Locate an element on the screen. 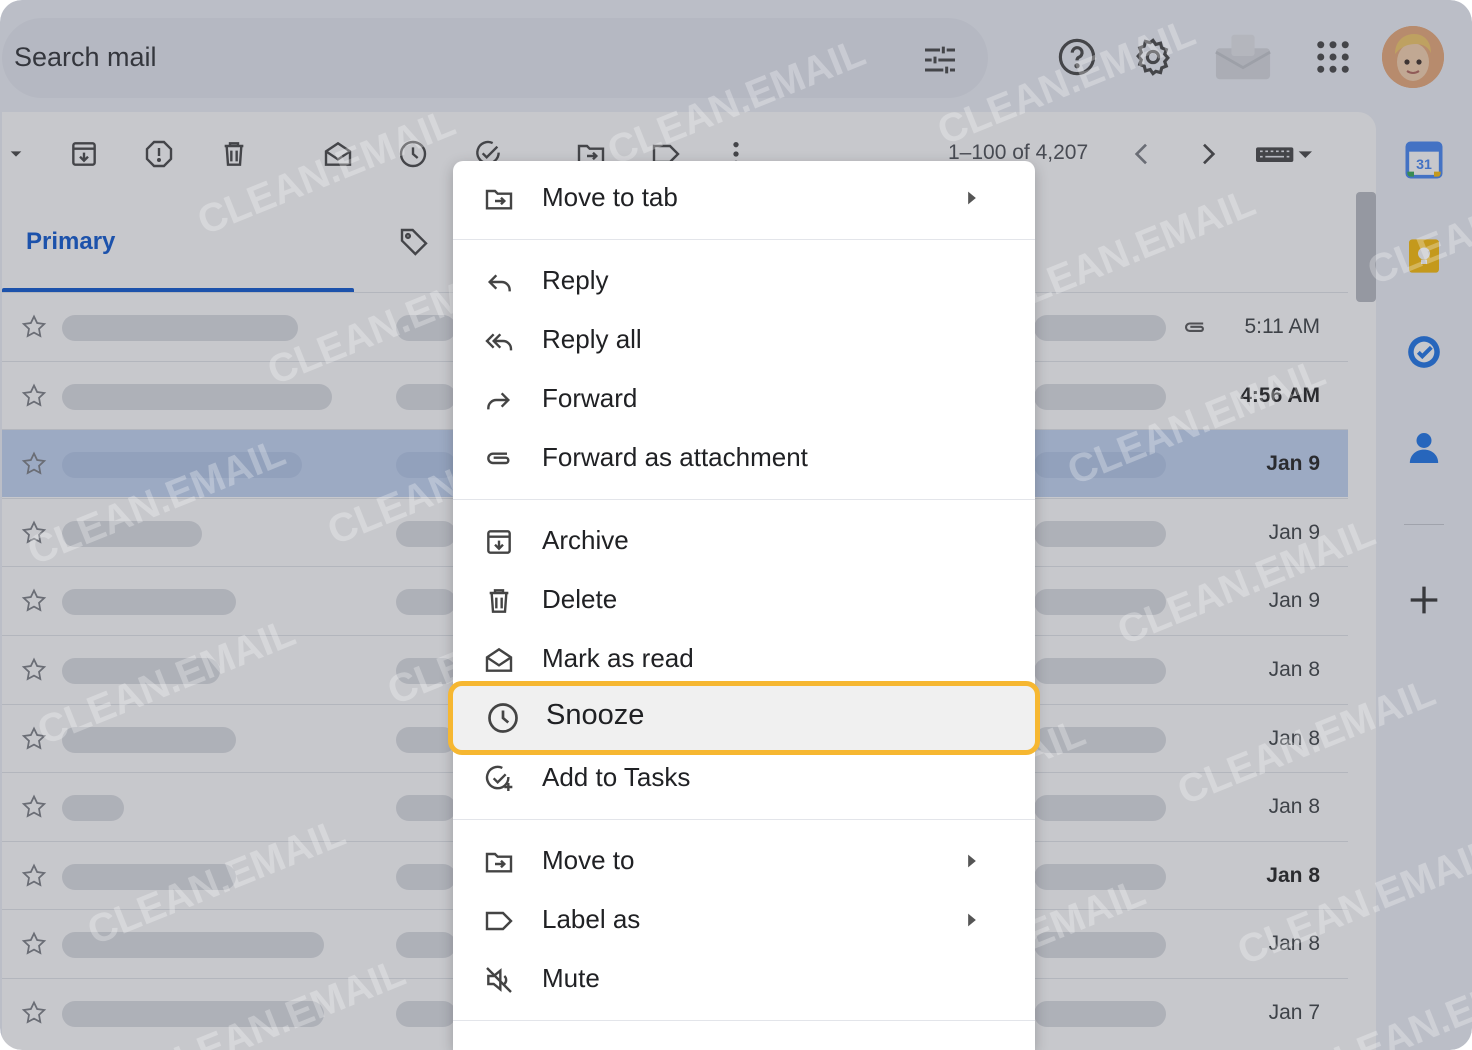 This screenshot has height=1050, width=1472. menu-label-forward-attachment: Forward as attachment is located at coordinates (675, 457).